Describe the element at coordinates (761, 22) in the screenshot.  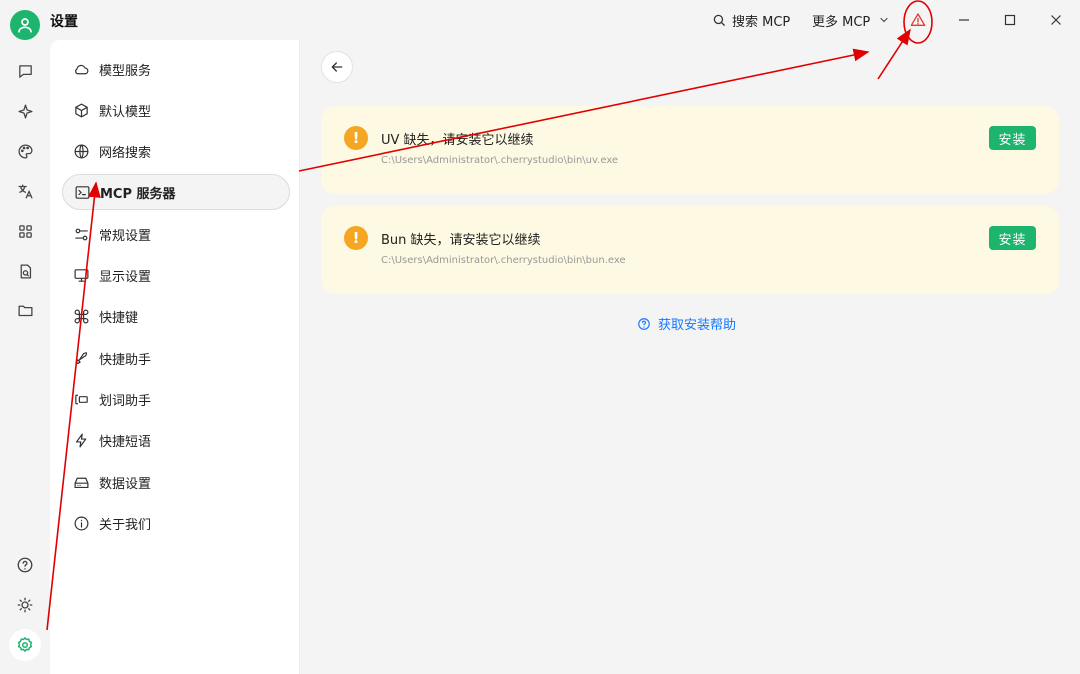
I see `search-mcp-label: 搜索 MCP` at that location.